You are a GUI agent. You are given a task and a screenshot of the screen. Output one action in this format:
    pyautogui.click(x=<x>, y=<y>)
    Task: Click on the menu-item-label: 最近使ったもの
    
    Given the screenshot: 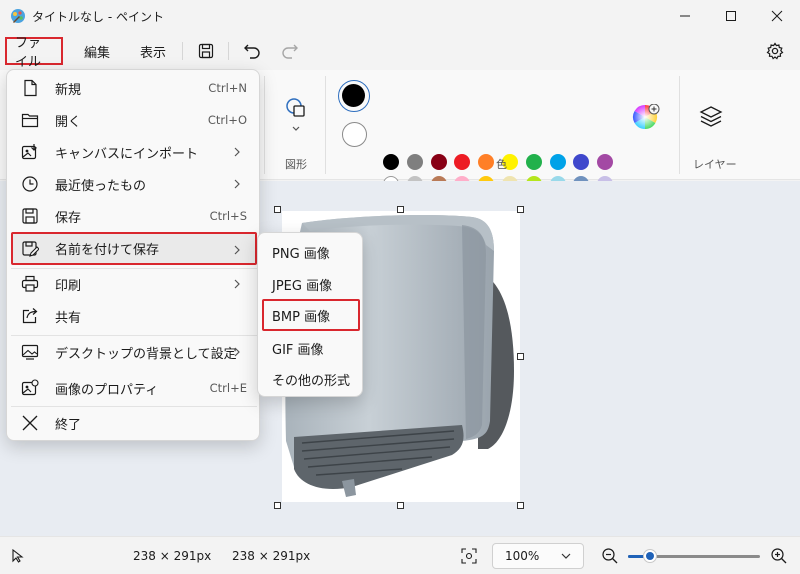 What is the action you would take?
    pyautogui.click(x=101, y=186)
    